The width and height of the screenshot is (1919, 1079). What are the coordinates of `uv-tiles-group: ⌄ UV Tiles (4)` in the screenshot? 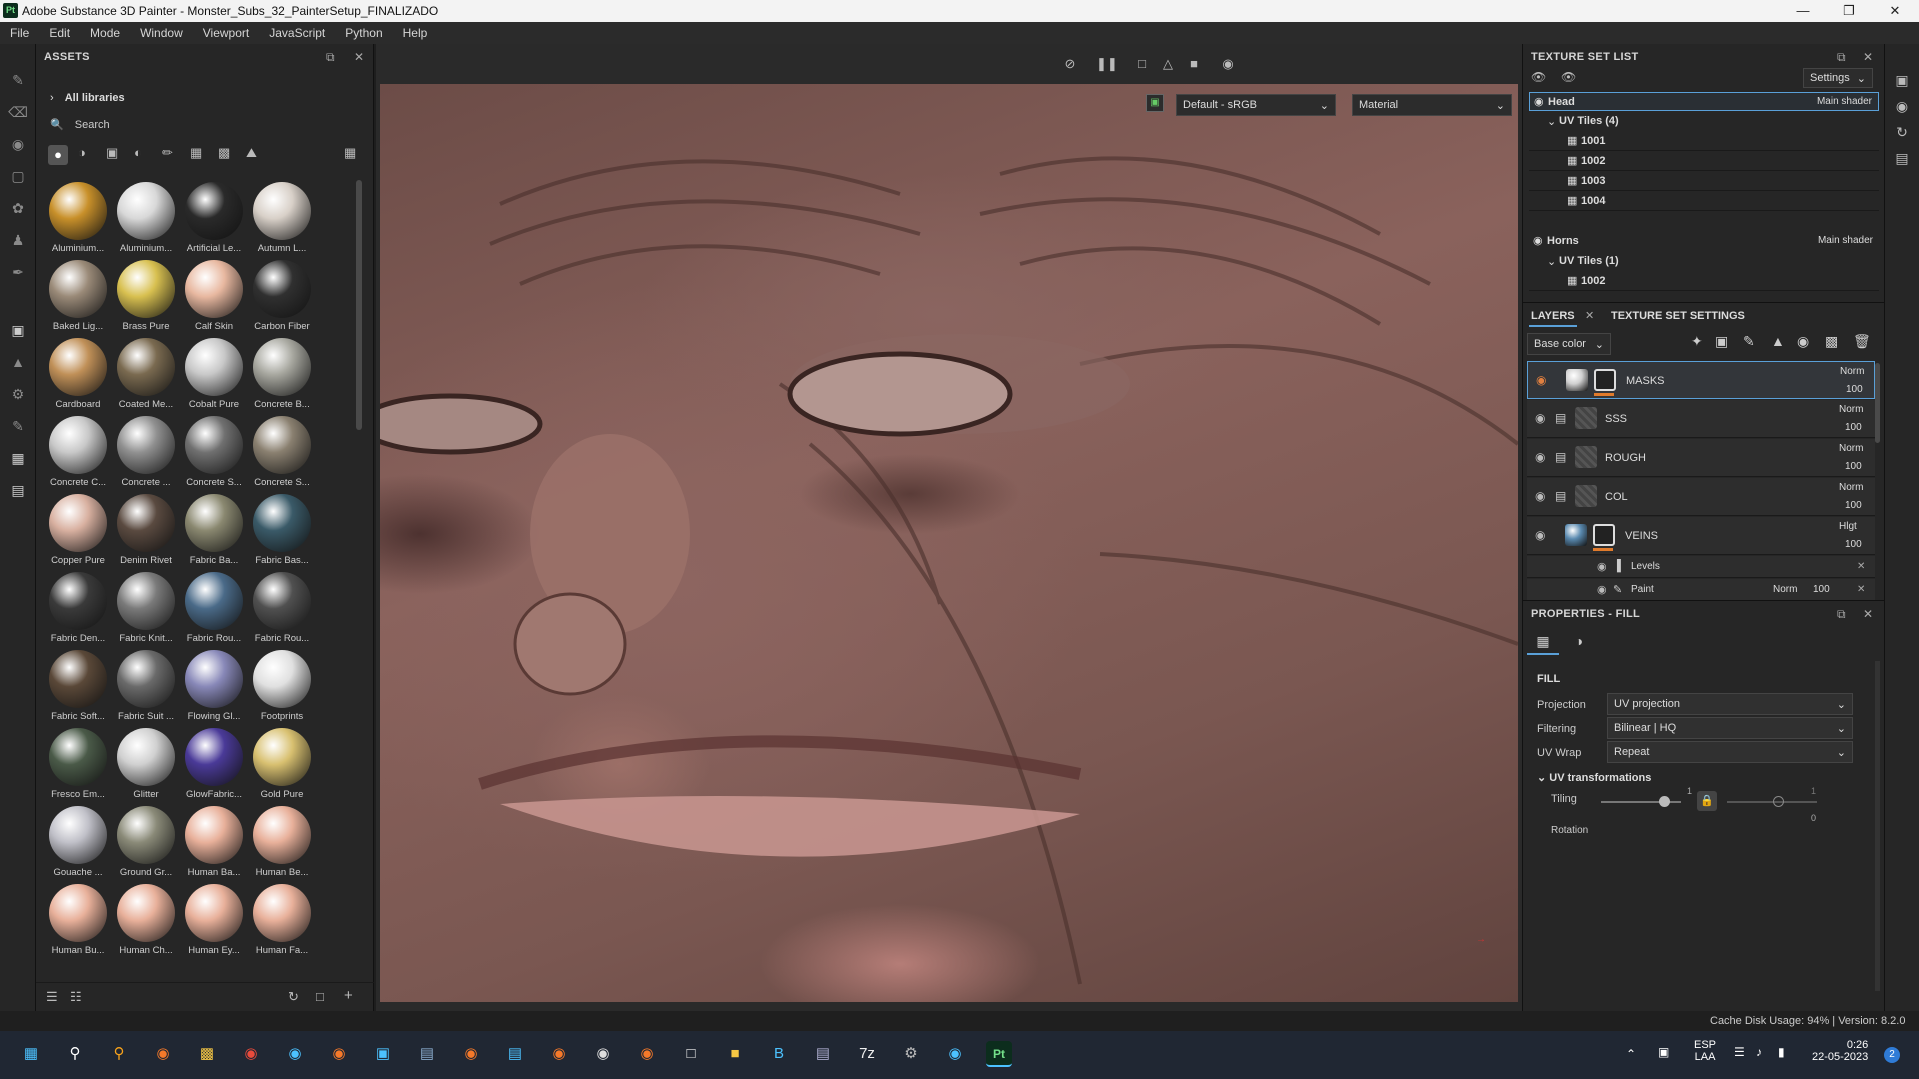 It's located at (1704, 121).